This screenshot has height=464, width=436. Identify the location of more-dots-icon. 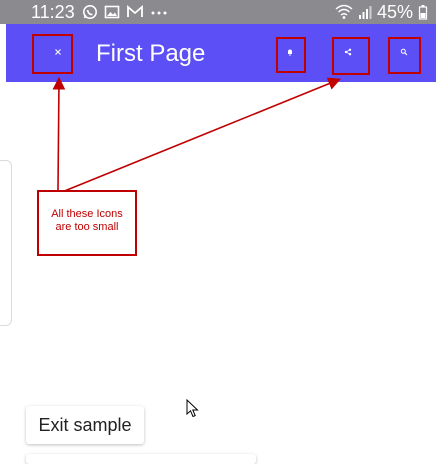
(159, 13).